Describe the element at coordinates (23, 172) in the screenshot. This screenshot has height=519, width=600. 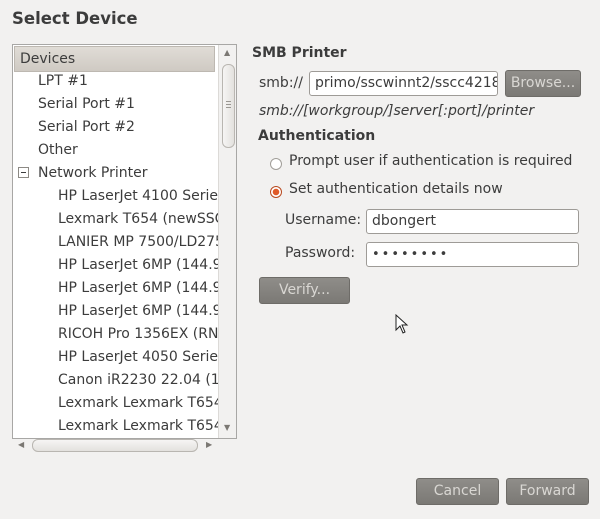
I see `collapse-minus-icon` at that location.